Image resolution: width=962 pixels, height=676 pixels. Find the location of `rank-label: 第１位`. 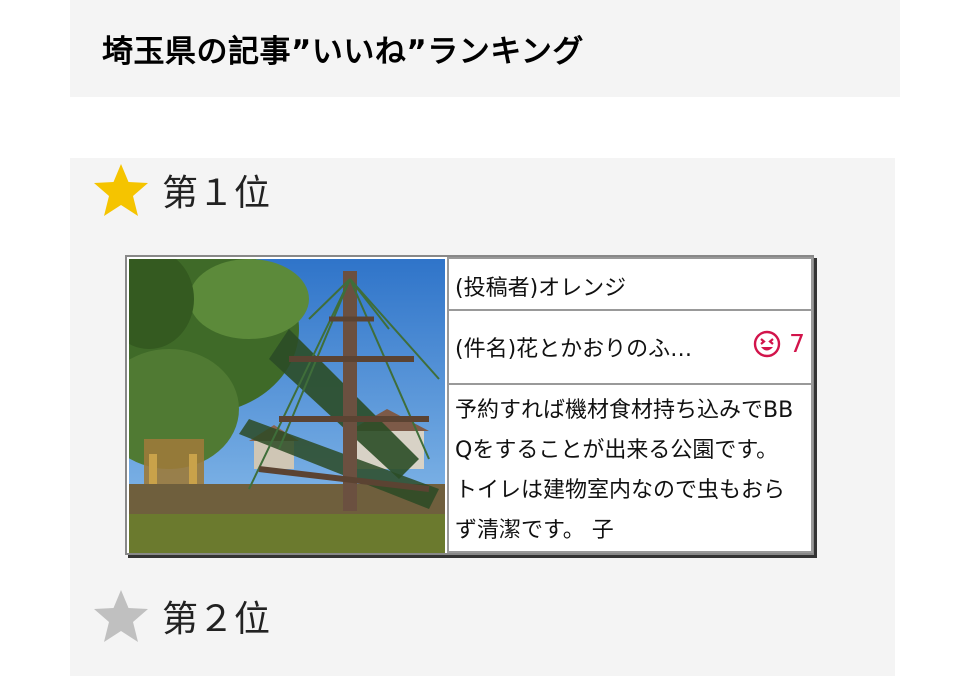

rank-label: 第１位 is located at coordinates (216, 193).